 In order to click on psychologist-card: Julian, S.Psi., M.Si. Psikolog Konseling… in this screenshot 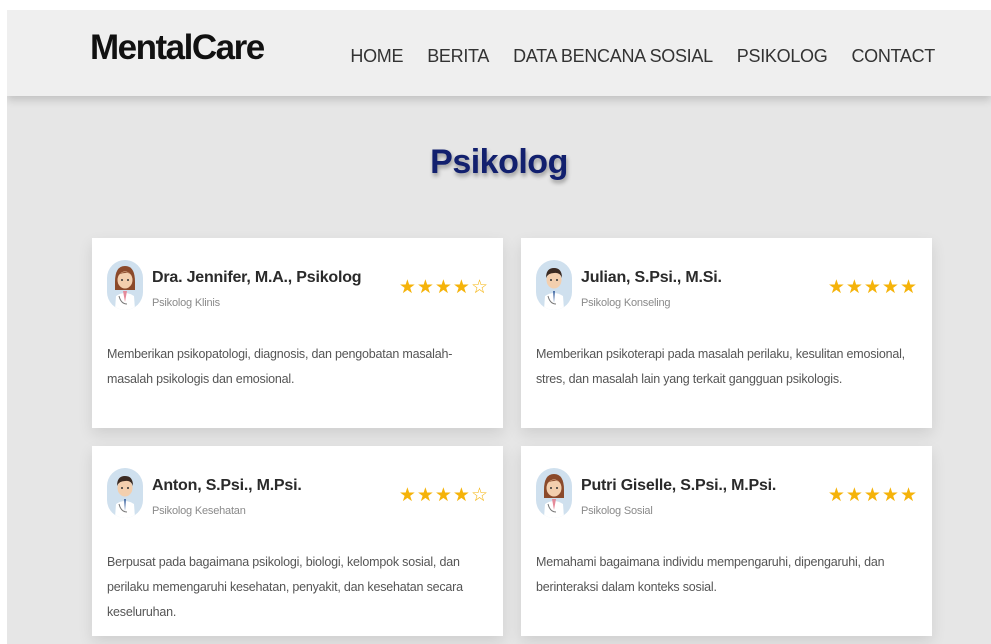, I will do `click(726, 333)`.